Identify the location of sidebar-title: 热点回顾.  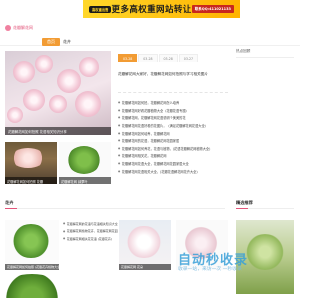
(243, 51).